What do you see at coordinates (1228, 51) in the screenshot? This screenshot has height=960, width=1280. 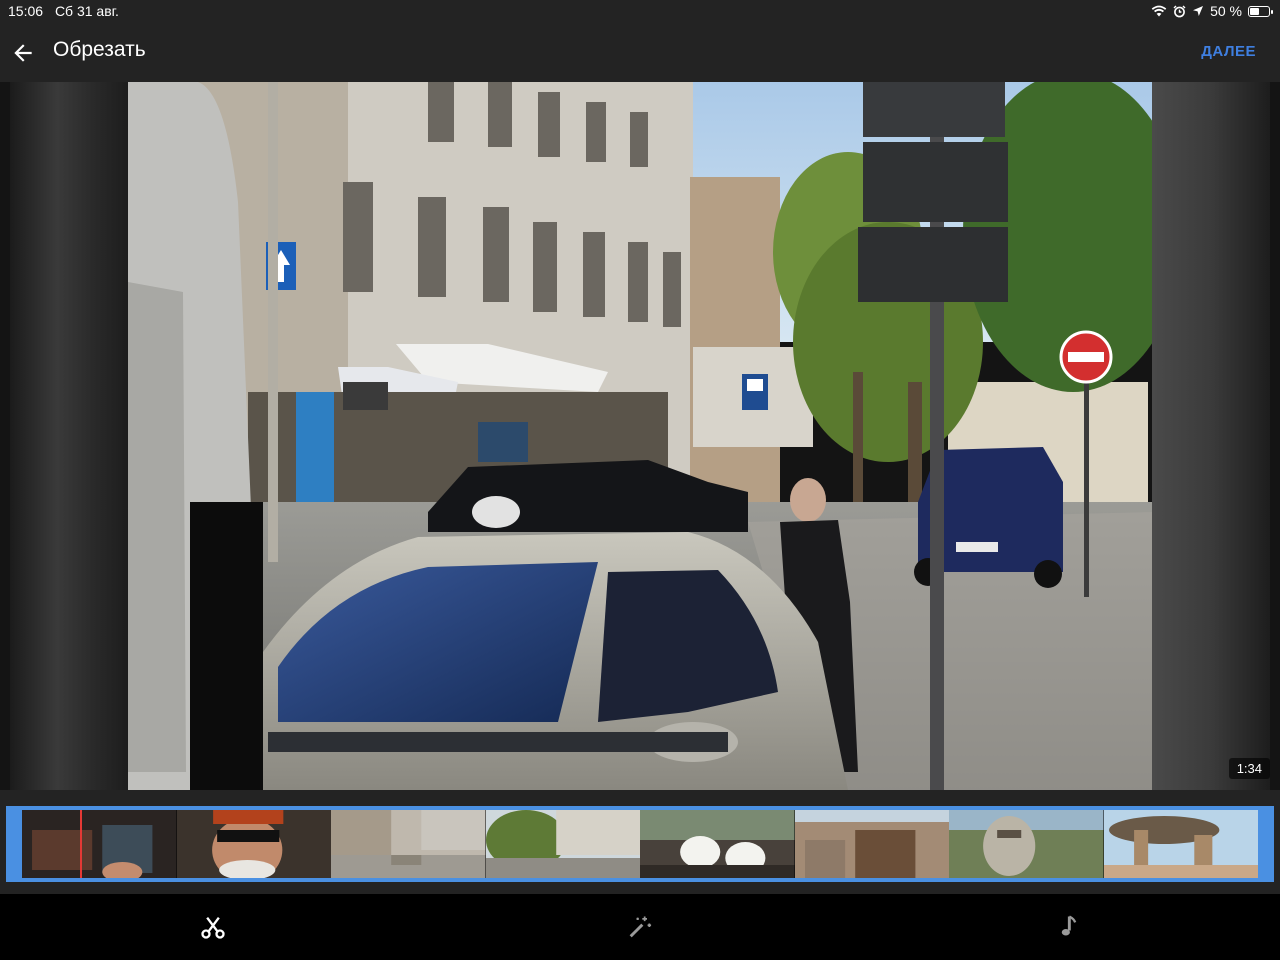 I see `next-button: ДАЛЕЕ` at bounding box center [1228, 51].